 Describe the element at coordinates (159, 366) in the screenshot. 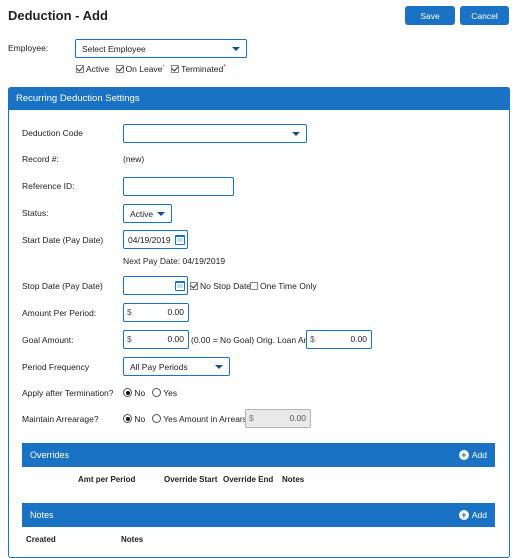

I see `period-frequency-value: All Pay Periods` at that location.